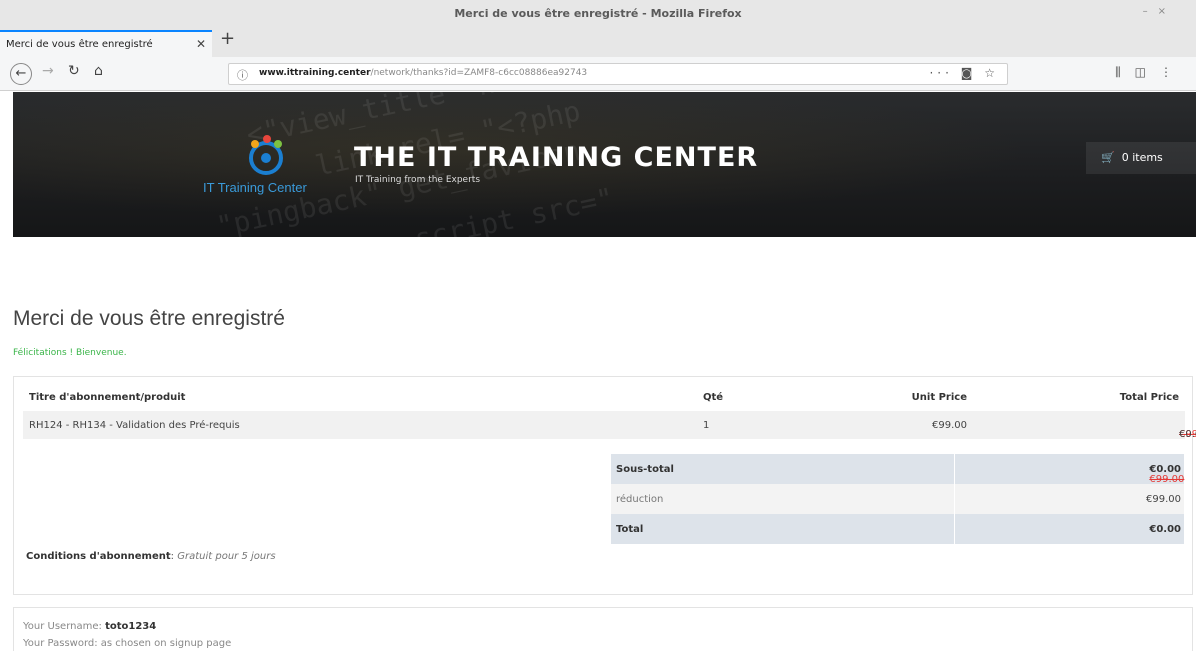 The image size is (1196, 651). Describe the element at coordinates (1187, 434) in the screenshot. I see `item-new-price: €0.00` at that location.